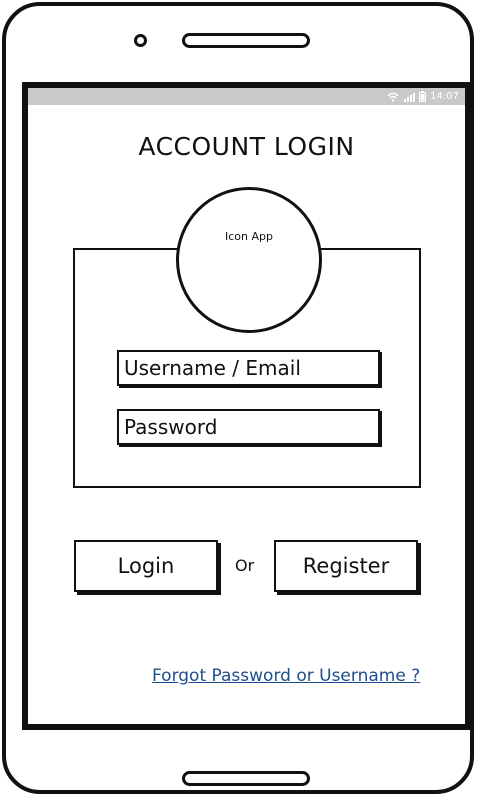  I want to click on wifi-icon, so click(393, 97).